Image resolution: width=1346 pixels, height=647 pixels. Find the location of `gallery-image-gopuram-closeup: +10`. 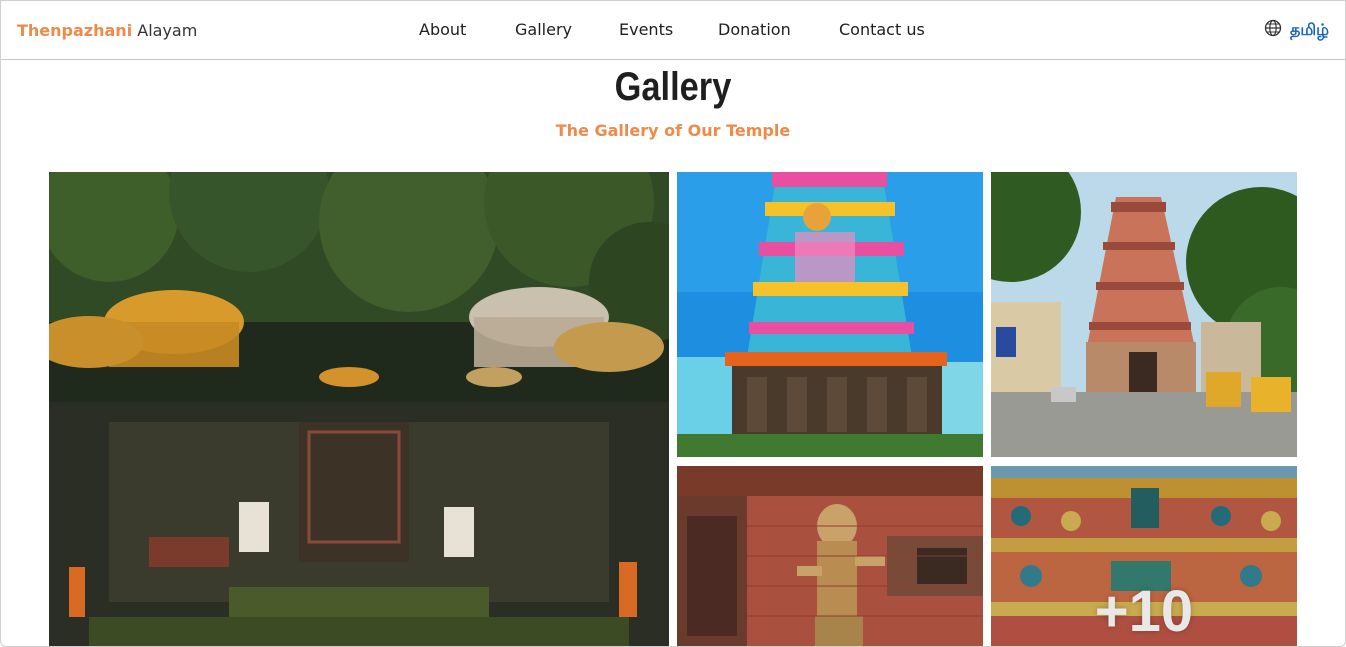

gallery-image-gopuram-closeup: +10 is located at coordinates (1144, 556).